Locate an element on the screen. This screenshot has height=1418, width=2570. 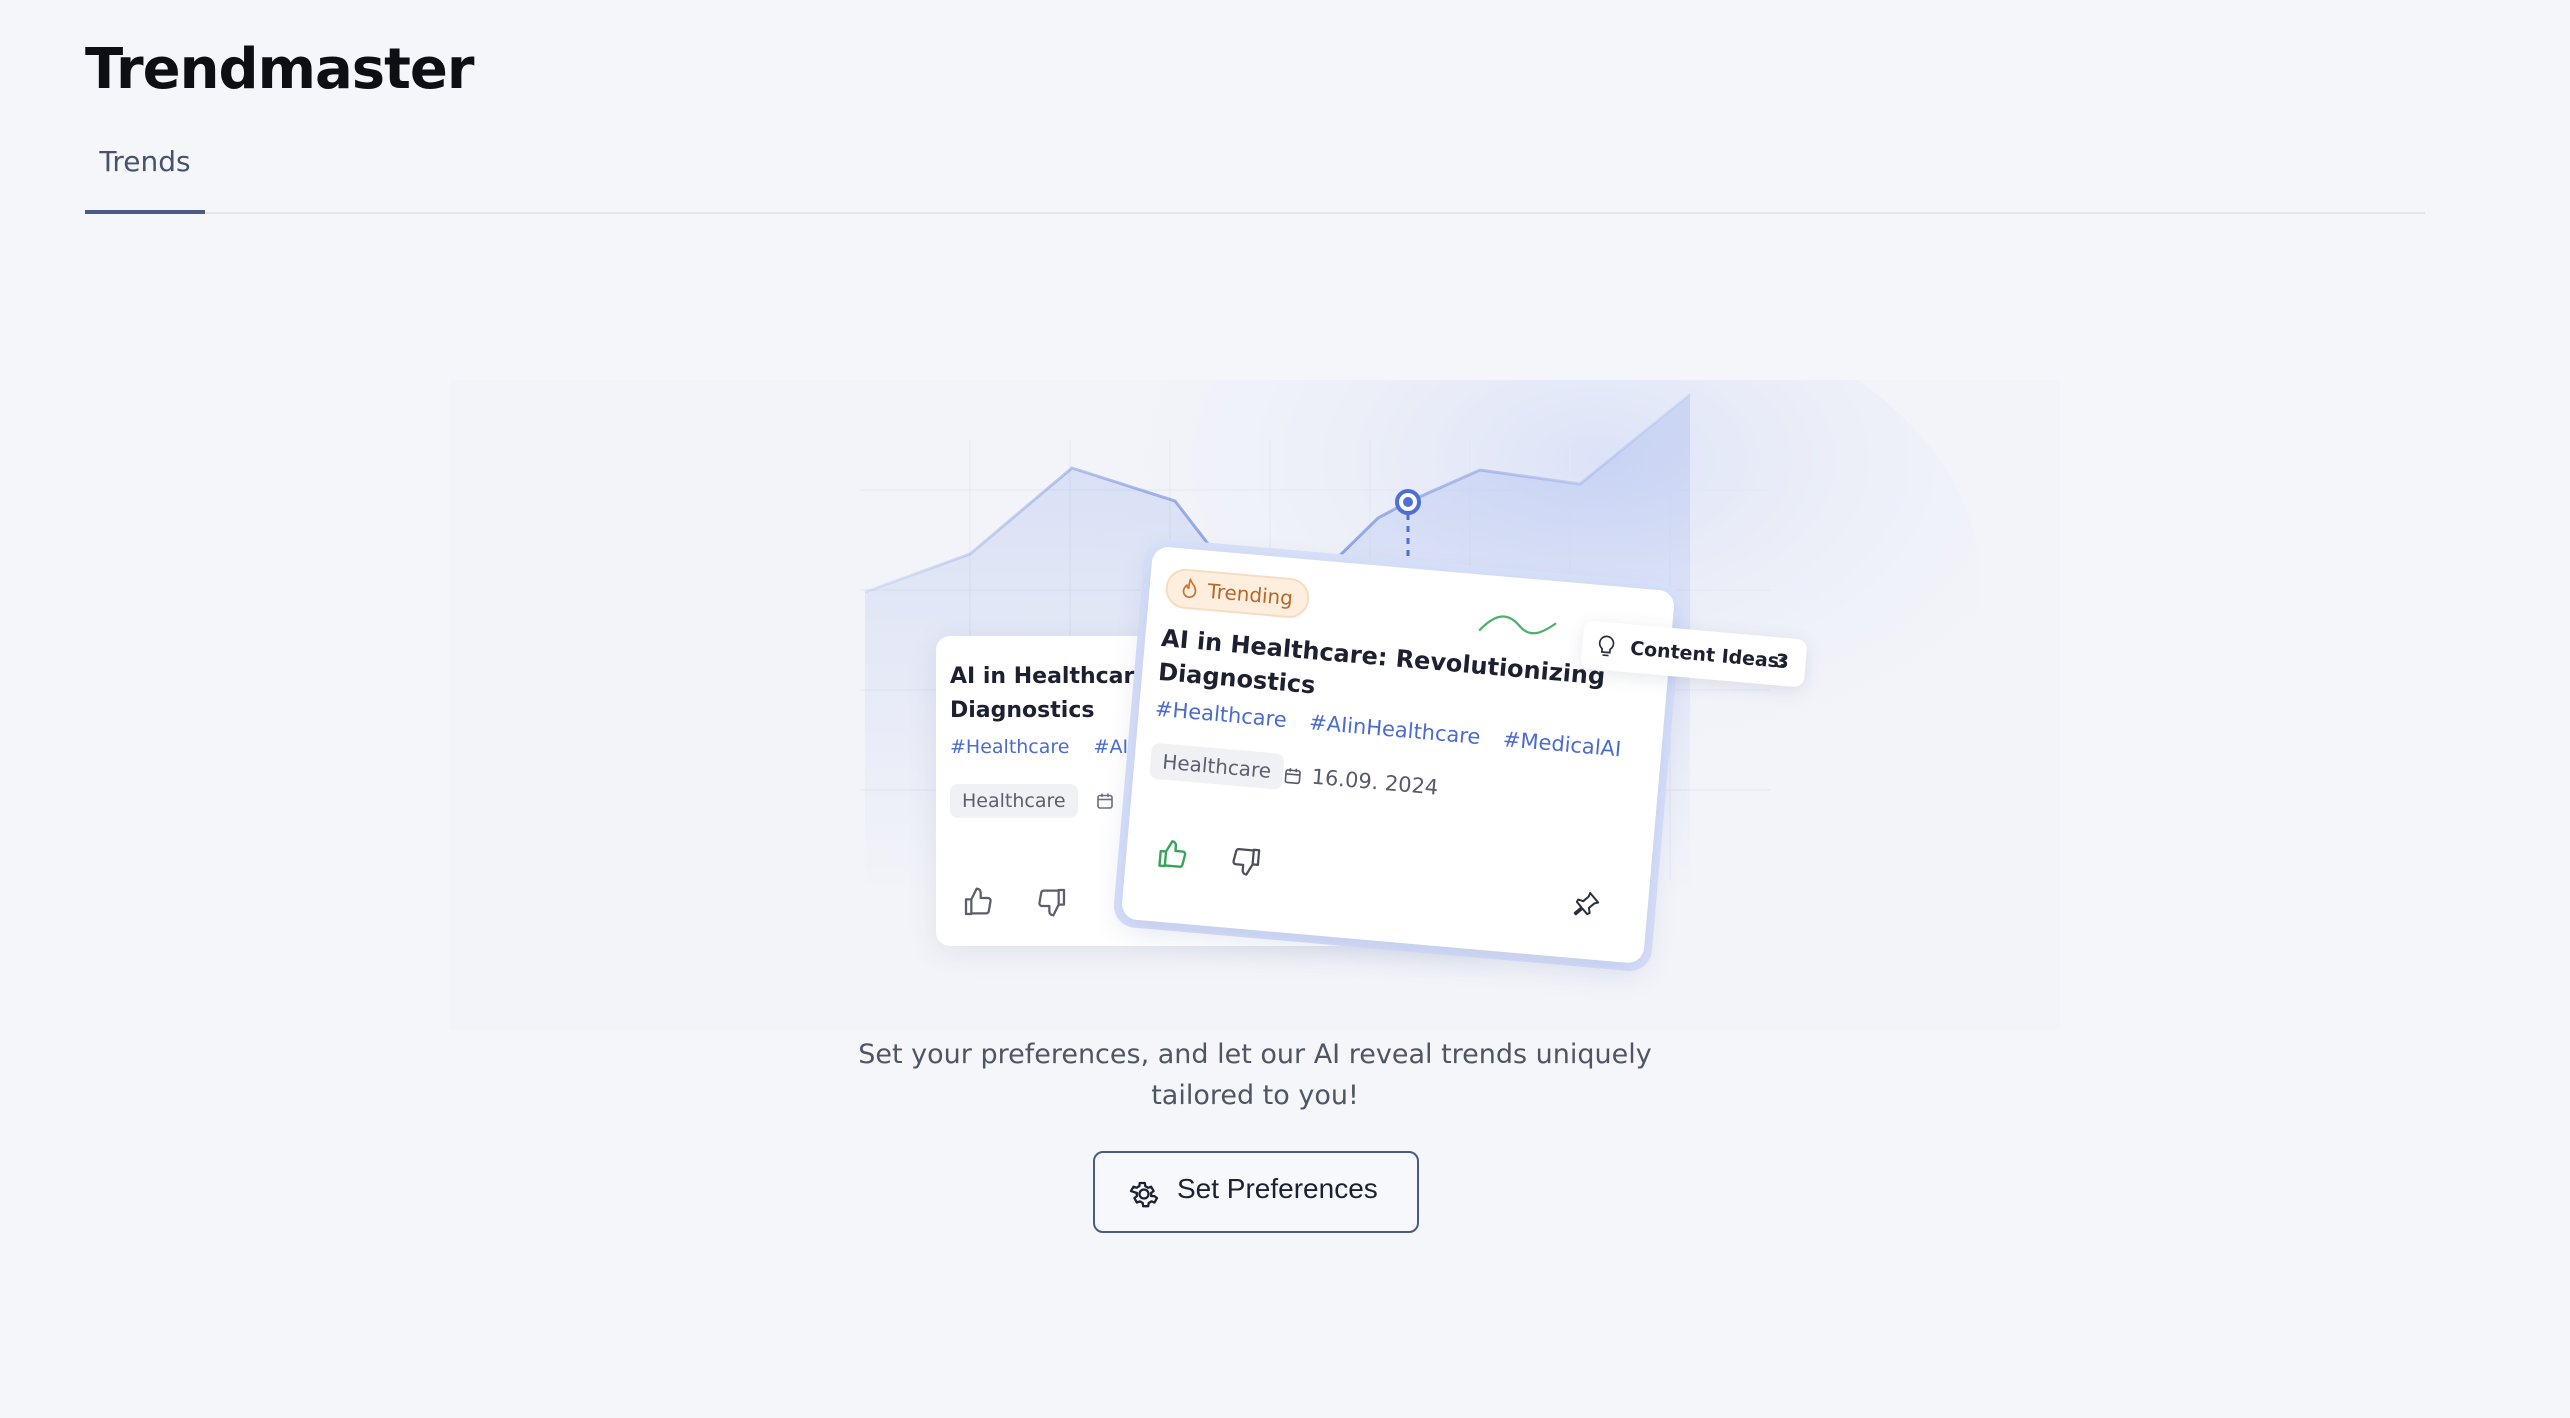
lightbulb-icon is located at coordinates (1606, 646).